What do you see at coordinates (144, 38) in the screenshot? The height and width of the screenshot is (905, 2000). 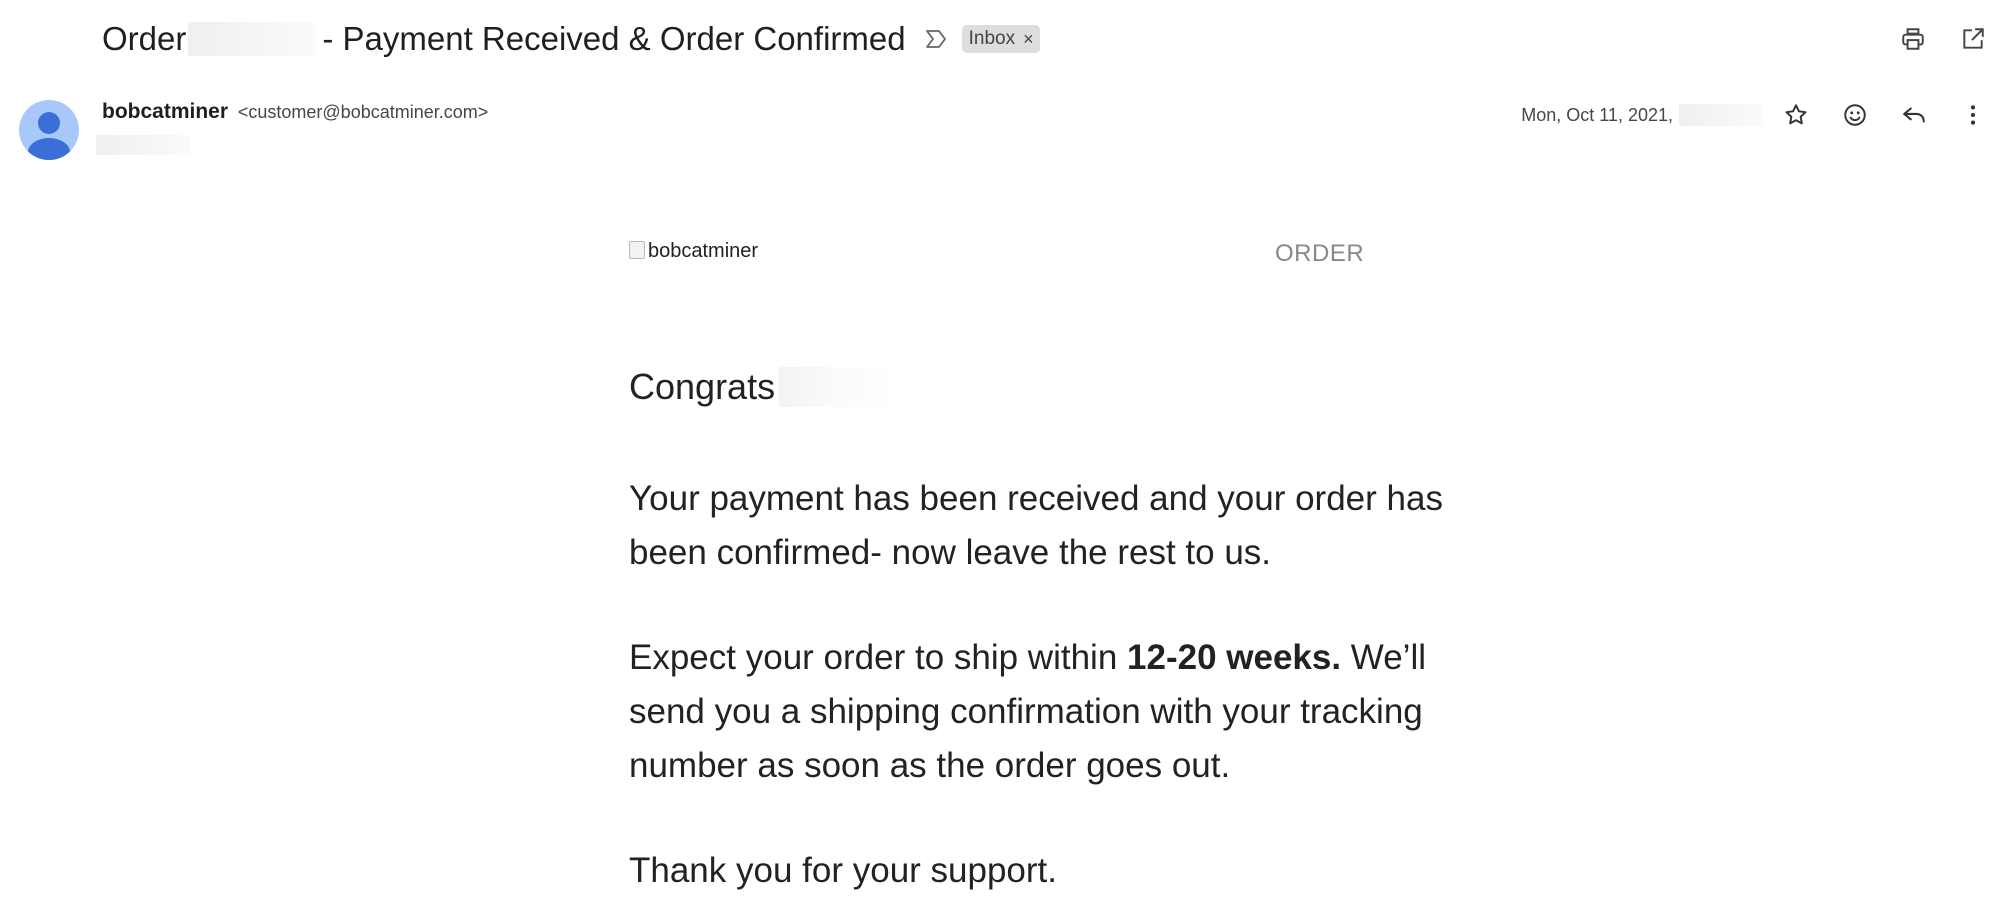 I see `subject-prefix: Order` at bounding box center [144, 38].